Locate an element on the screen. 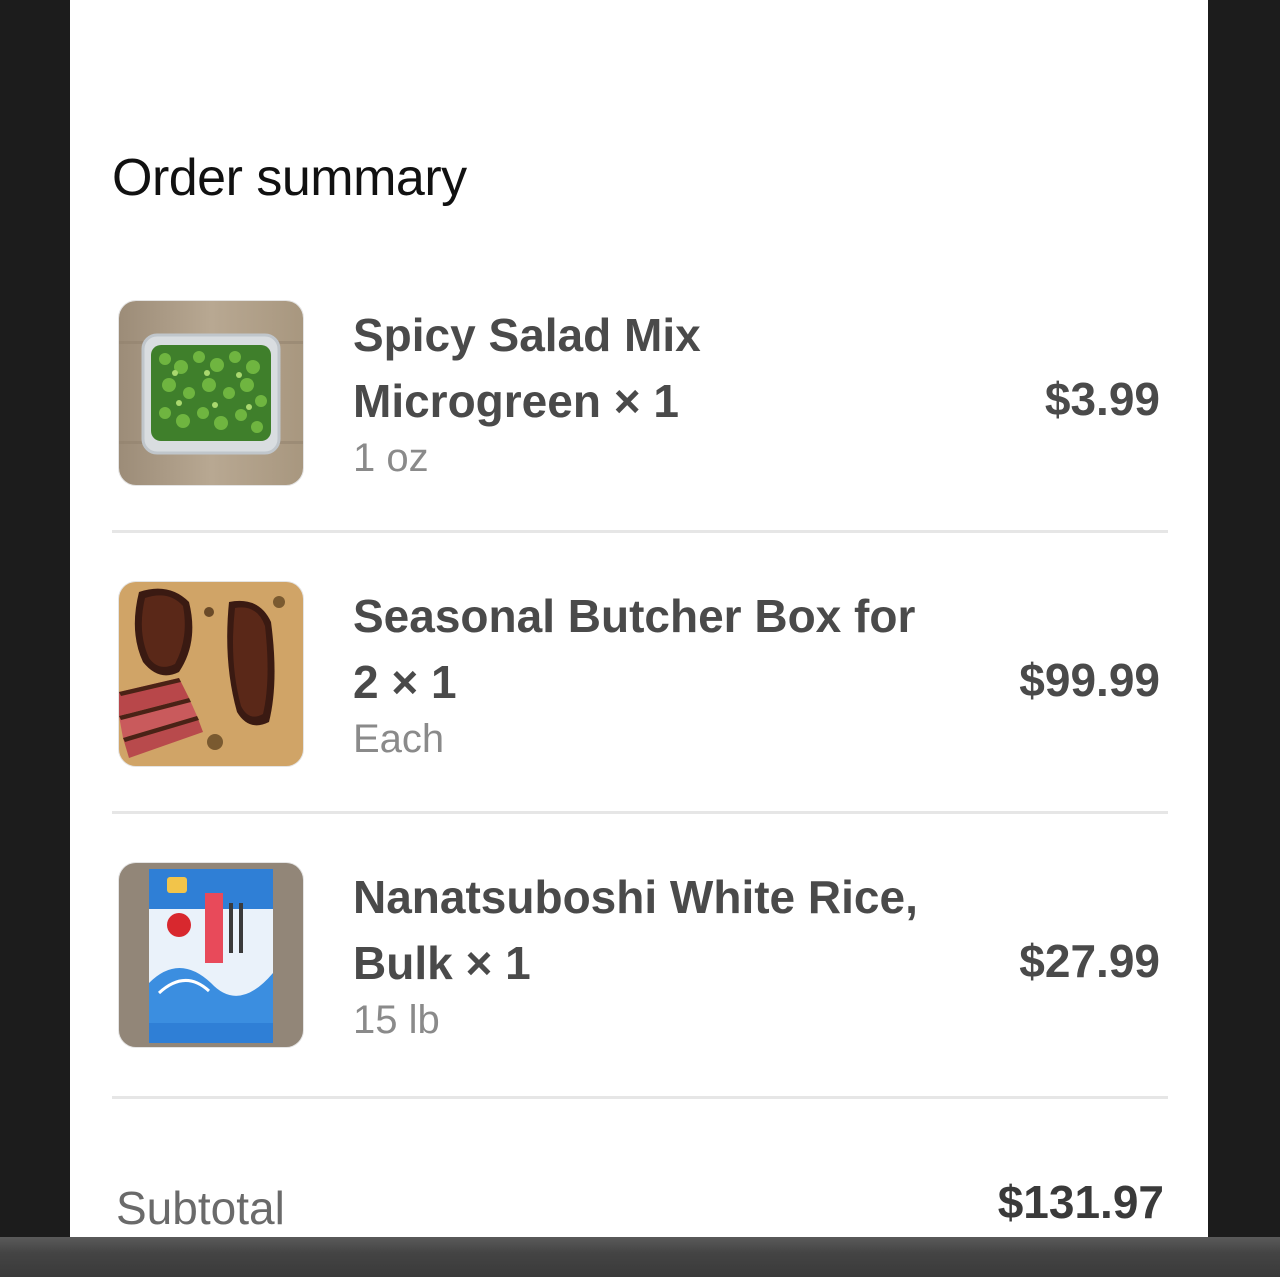  item-unit: 1 oz is located at coordinates (391, 458).